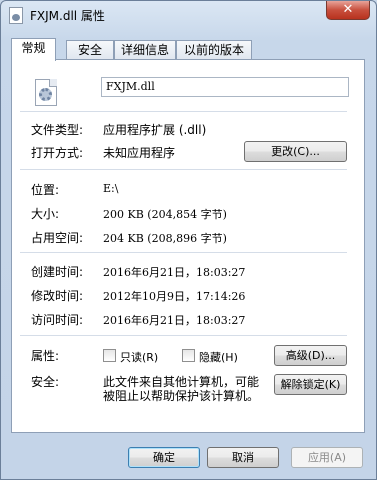 This screenshot has height=480, width=377. What do you see at coordinates (214, 50) in the screenshot?
I see `tab-previous-versions: 以前的版本` at bounding box center [214, 50].